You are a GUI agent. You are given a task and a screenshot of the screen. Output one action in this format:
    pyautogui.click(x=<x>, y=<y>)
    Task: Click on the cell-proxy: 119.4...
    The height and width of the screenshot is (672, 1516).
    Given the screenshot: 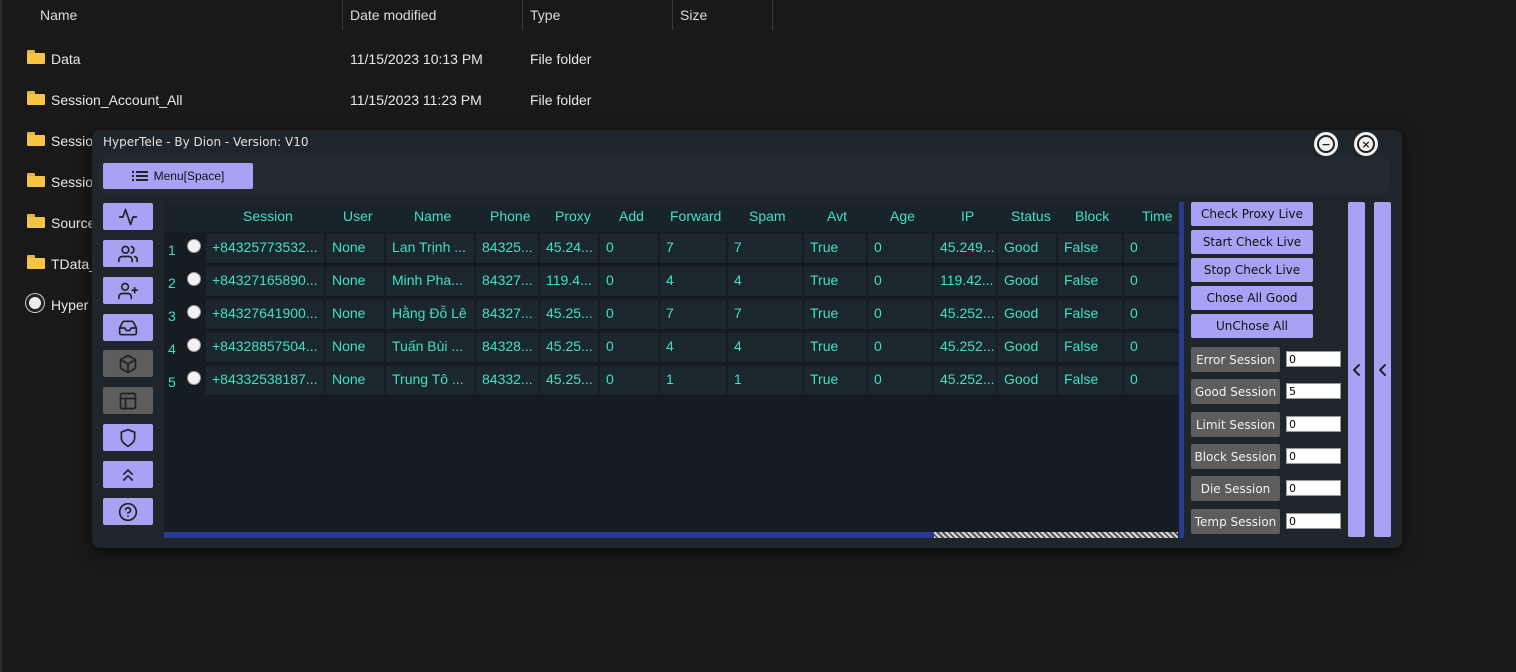 What is the action you would take?
    pyautogui.click(x=569, y=282)
    